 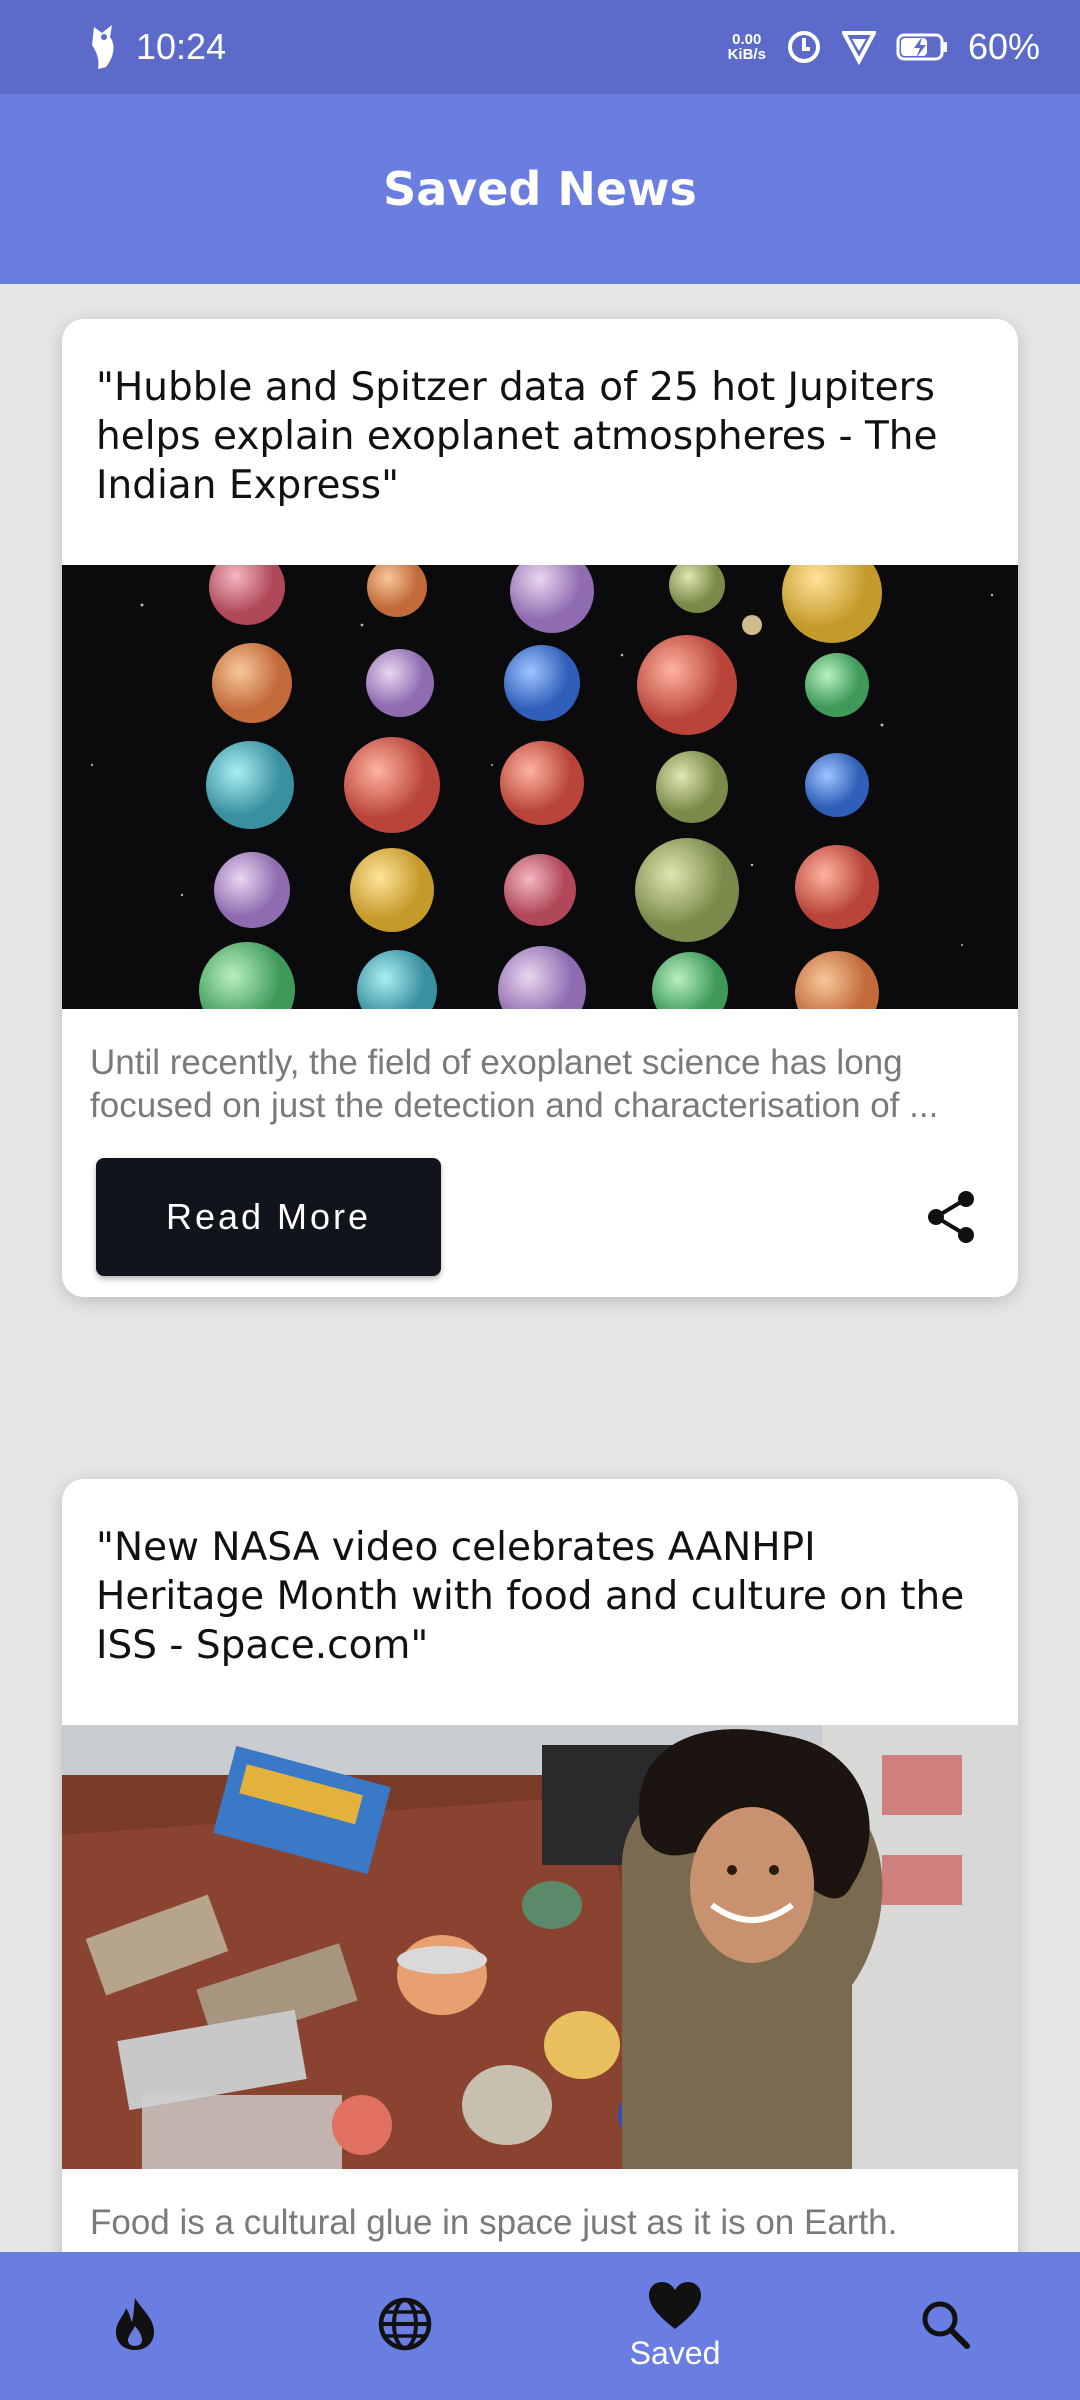 I want to click on battery-icon, so click(x=921, y=47).